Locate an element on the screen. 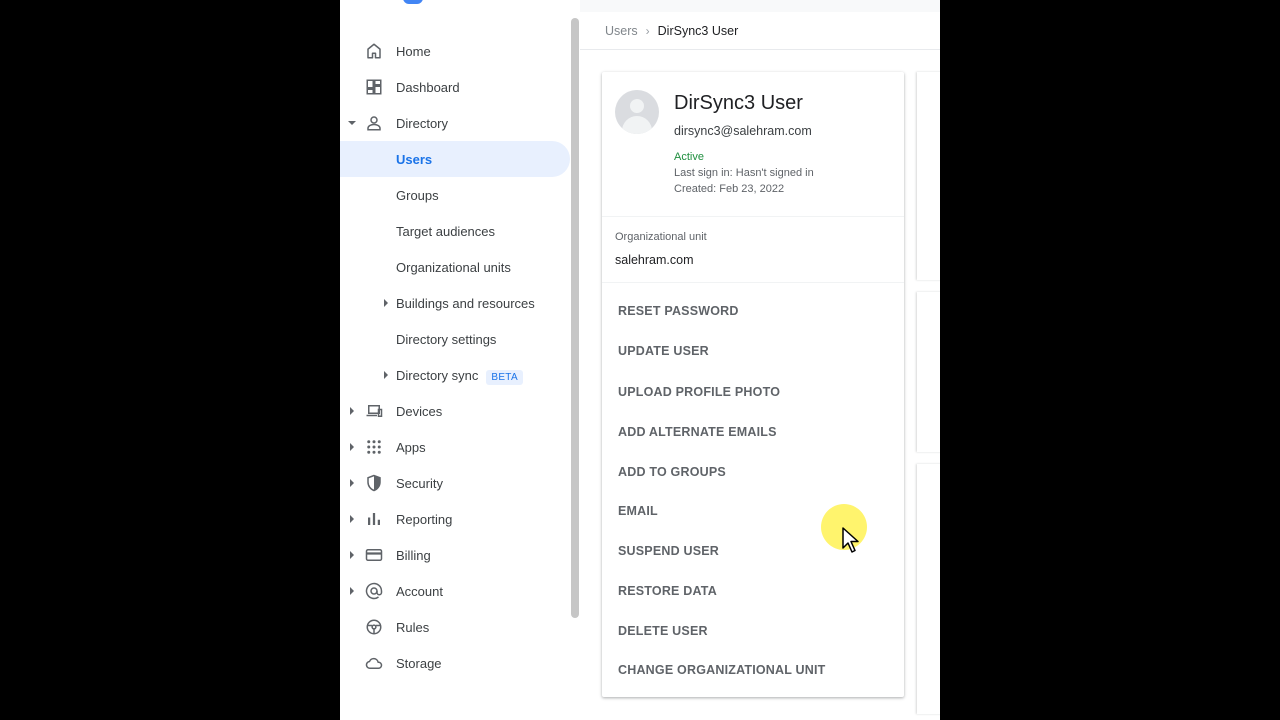  sidebar-item-billing: Billing is located at coordinates (455, 555).